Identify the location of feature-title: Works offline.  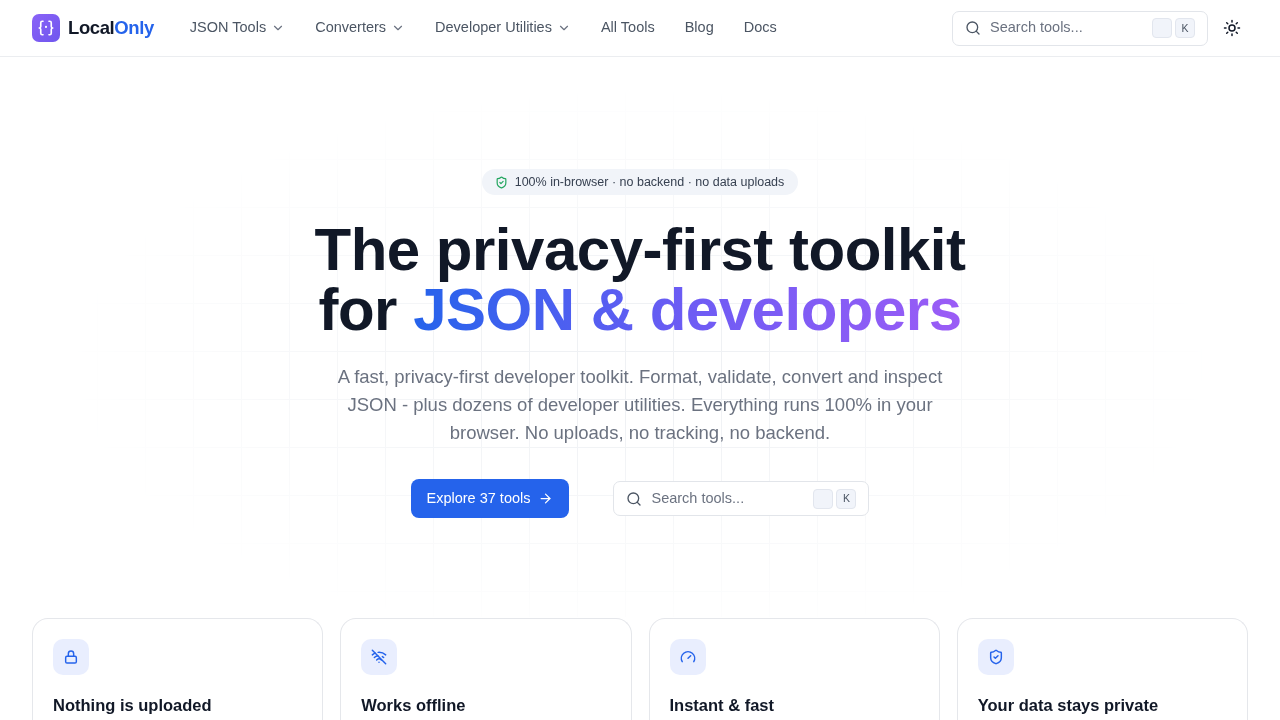
(414, 705).